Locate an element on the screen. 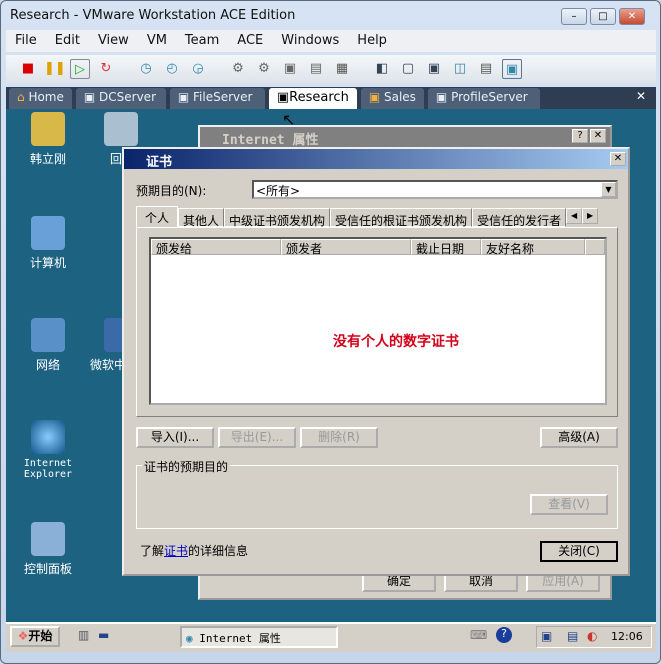  vmware-tools-icon: ▣ is located at coordinates (546, 636).